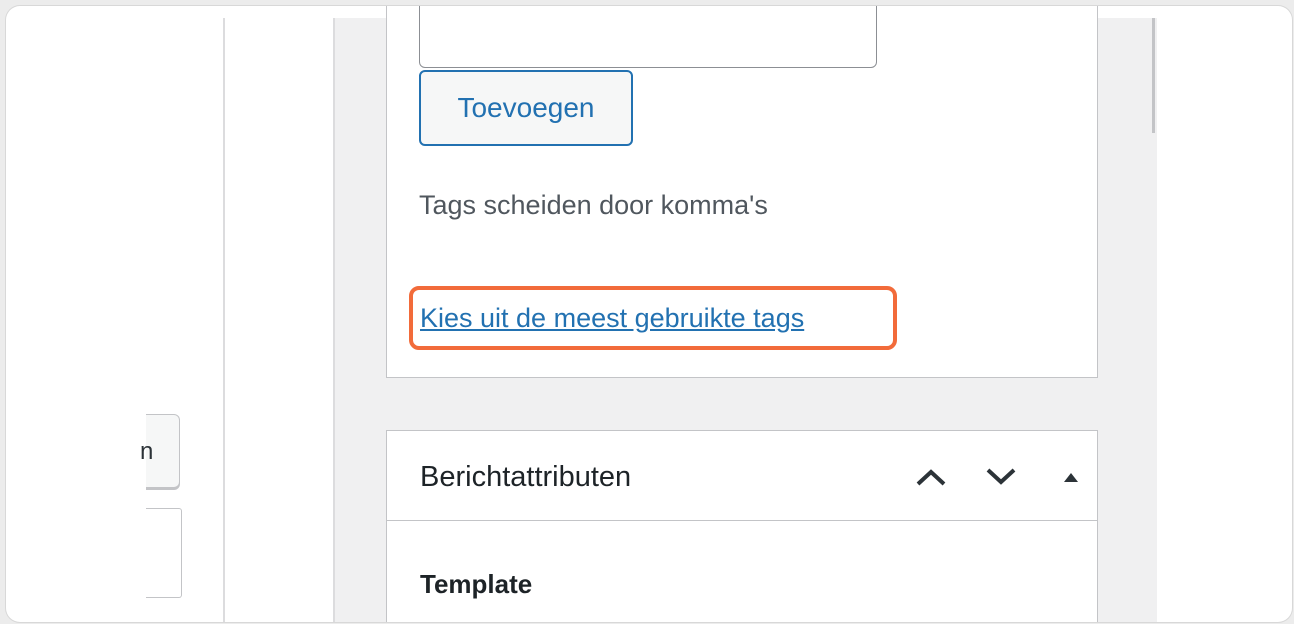 This screenshot has width=1294, height=624. What do you see at coordinates (1153, 75) in the screenshot?
I see `sidebar-scrollbar` at bounding box center [1153, 75].